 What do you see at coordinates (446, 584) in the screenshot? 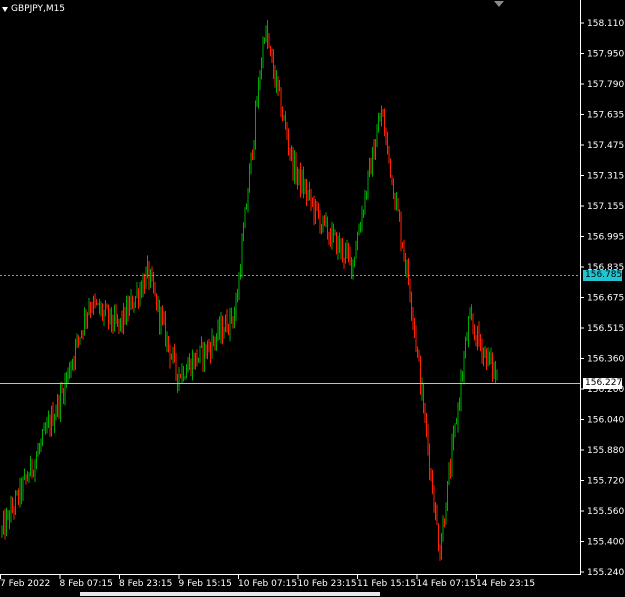
I see `time-tick-label: 14 Feb 07:15` at bounding box center [446, 584].